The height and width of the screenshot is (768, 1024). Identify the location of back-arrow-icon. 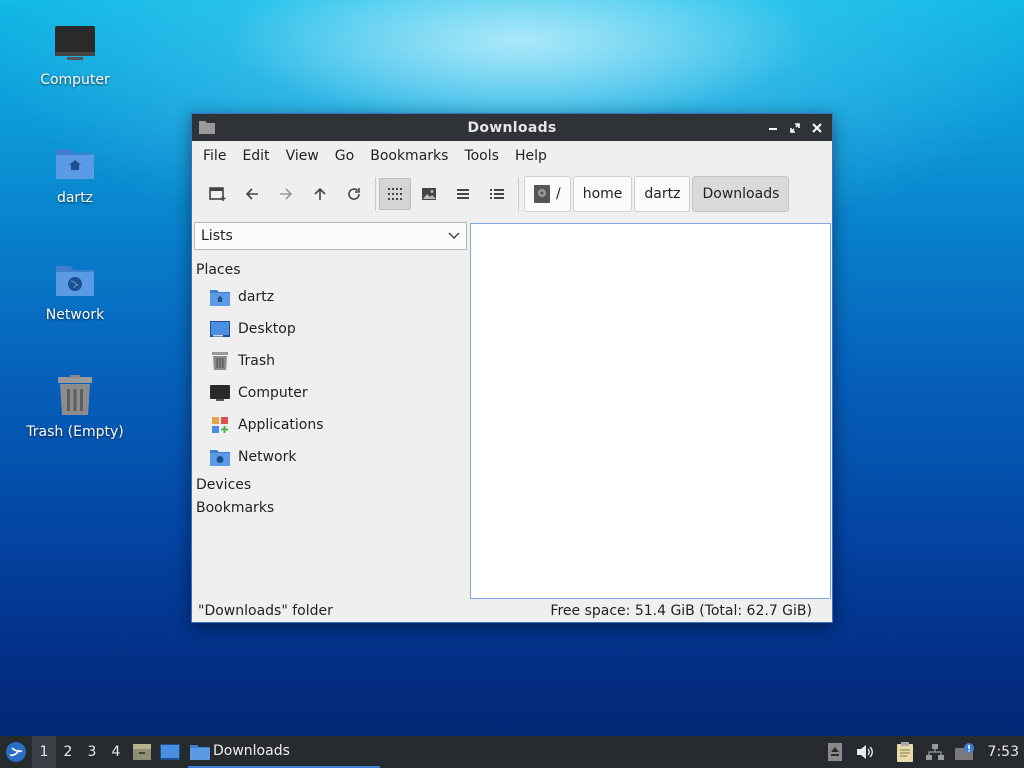
(251, 194).